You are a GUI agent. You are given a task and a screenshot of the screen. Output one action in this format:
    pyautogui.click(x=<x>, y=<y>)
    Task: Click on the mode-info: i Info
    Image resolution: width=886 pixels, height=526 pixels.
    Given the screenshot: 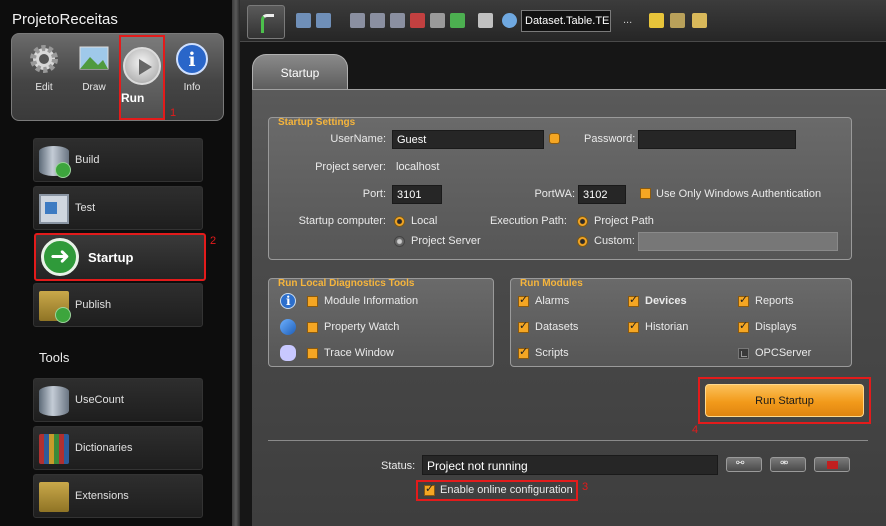 What is the action you would take?
    pyautogui.click(x=192, y=67)
    